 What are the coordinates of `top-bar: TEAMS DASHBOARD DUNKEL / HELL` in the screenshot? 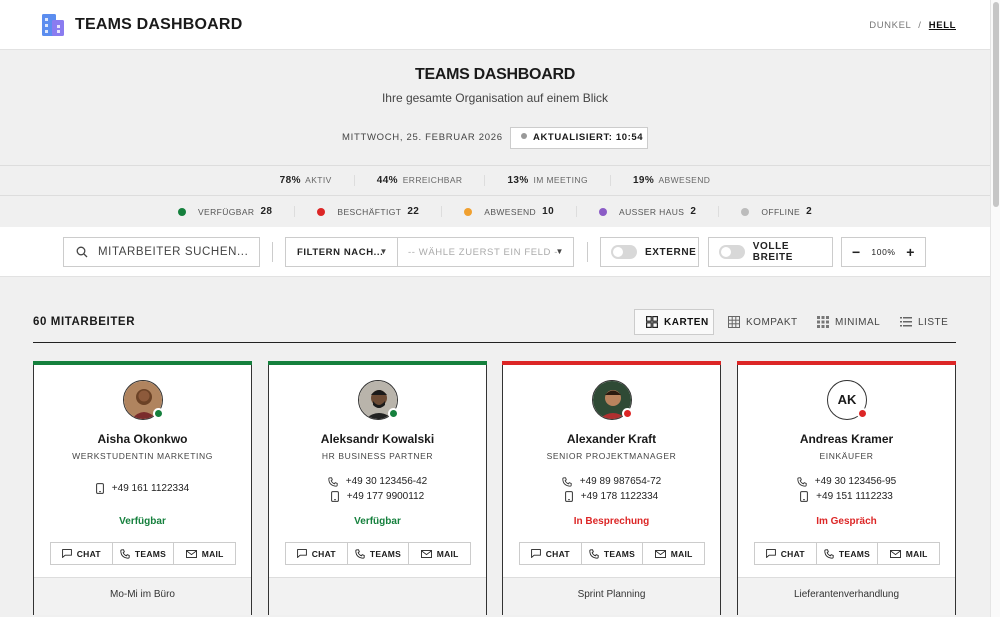 It's located at (495, 25).